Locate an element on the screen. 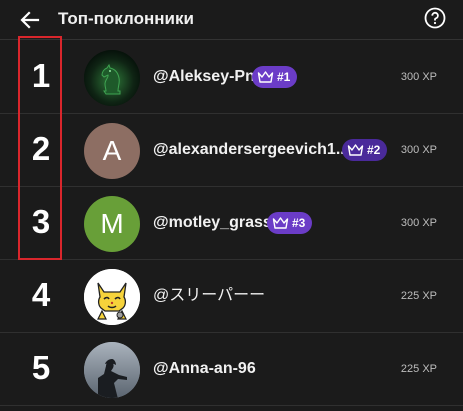 Image resolution: width=463 pixels, height=411 pixels. badge-label: #2 is located at coordinates (374, 150).